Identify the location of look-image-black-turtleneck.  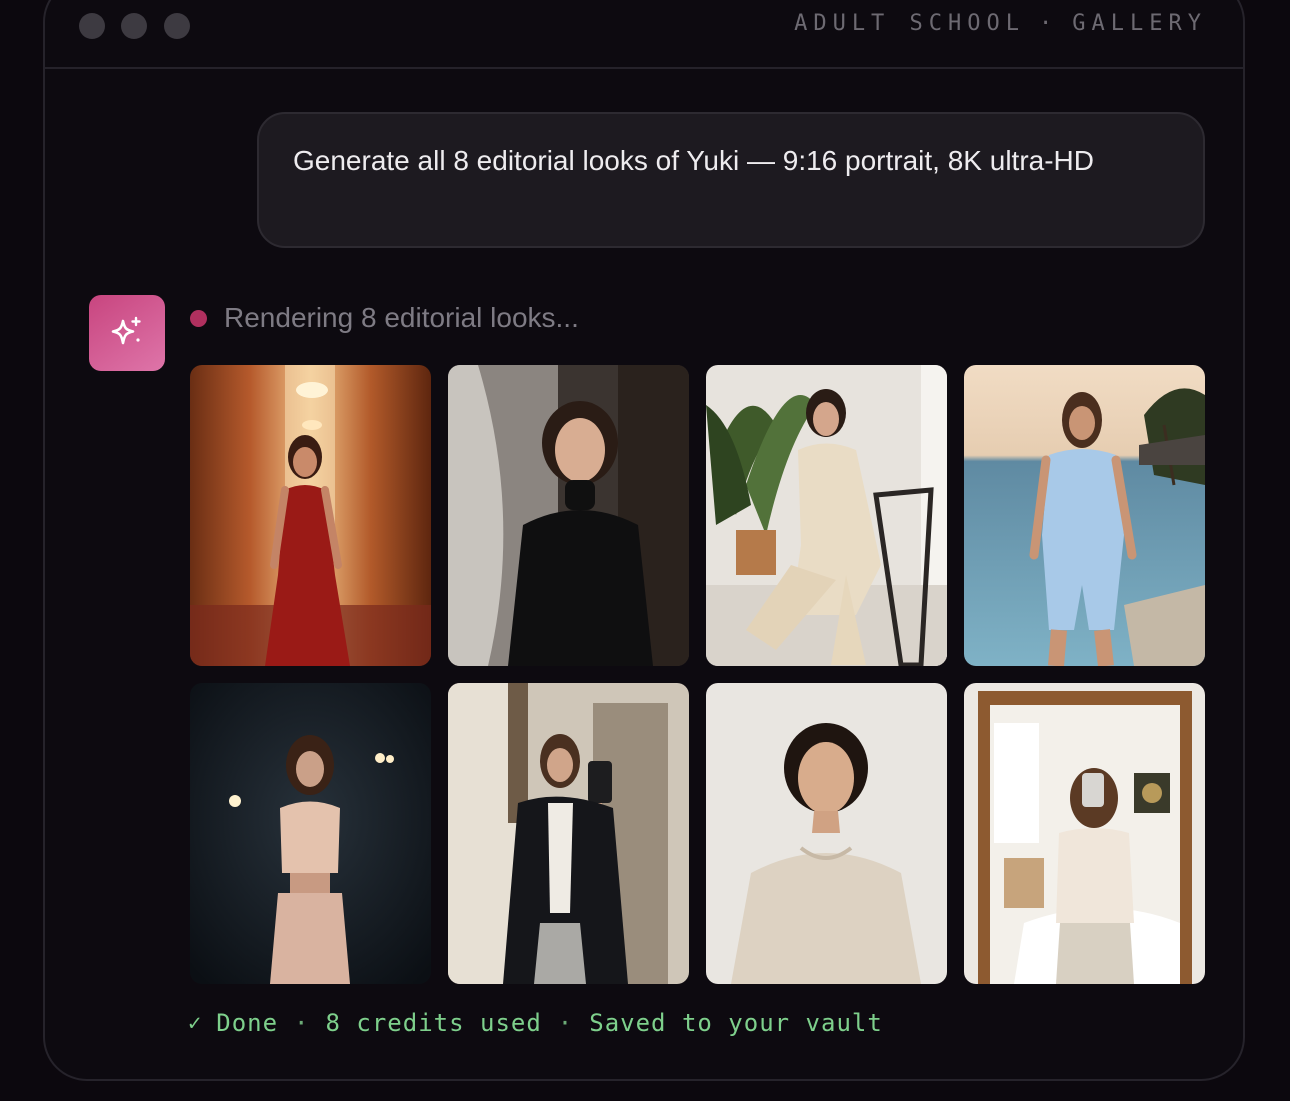
(568, 515).